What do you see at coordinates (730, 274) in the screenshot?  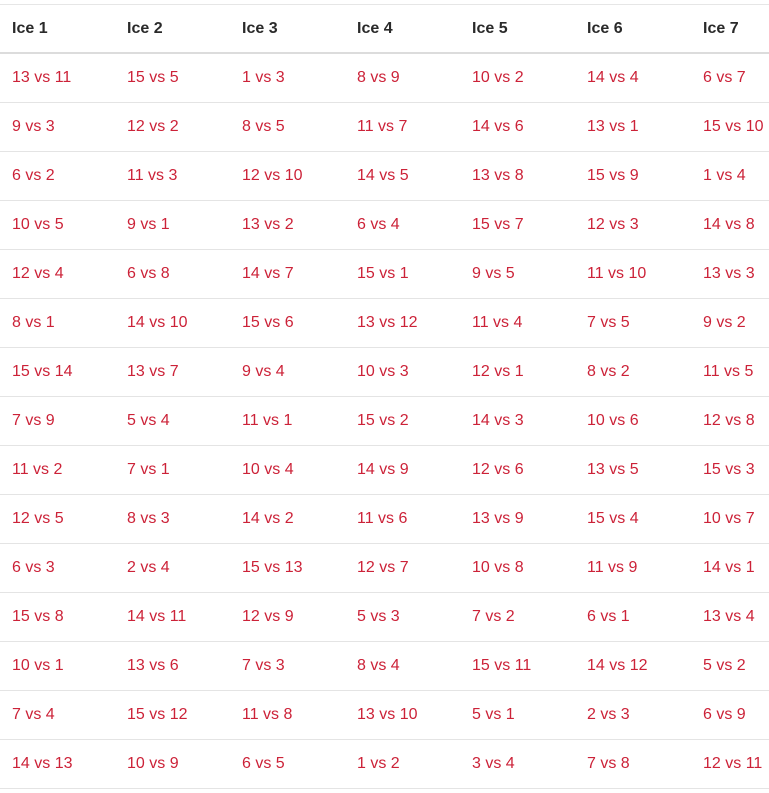 I see `matchup-link-ice-7: 13 vs 3` at bounding box center [730, 274].